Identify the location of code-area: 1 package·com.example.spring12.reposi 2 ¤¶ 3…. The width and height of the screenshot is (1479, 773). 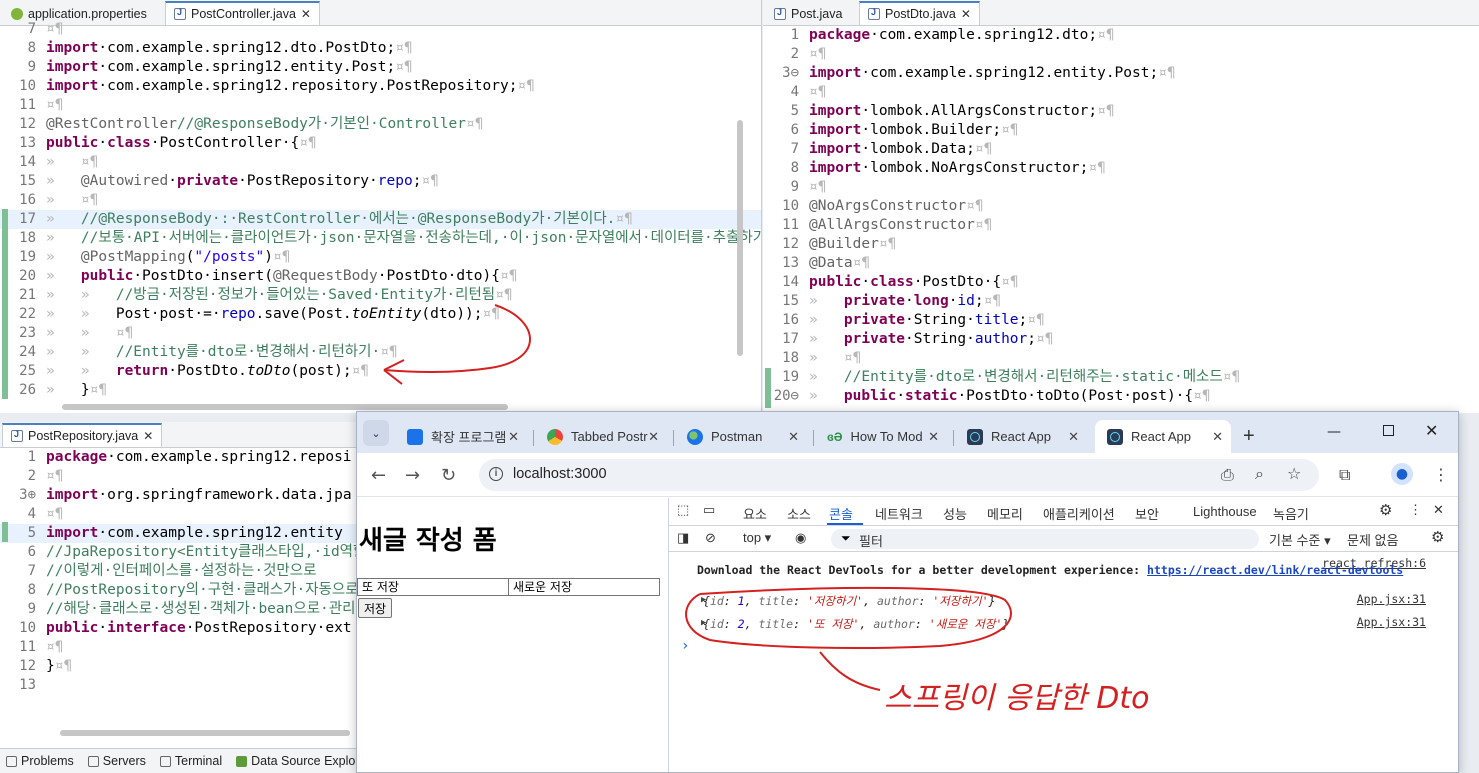
(178, 571).